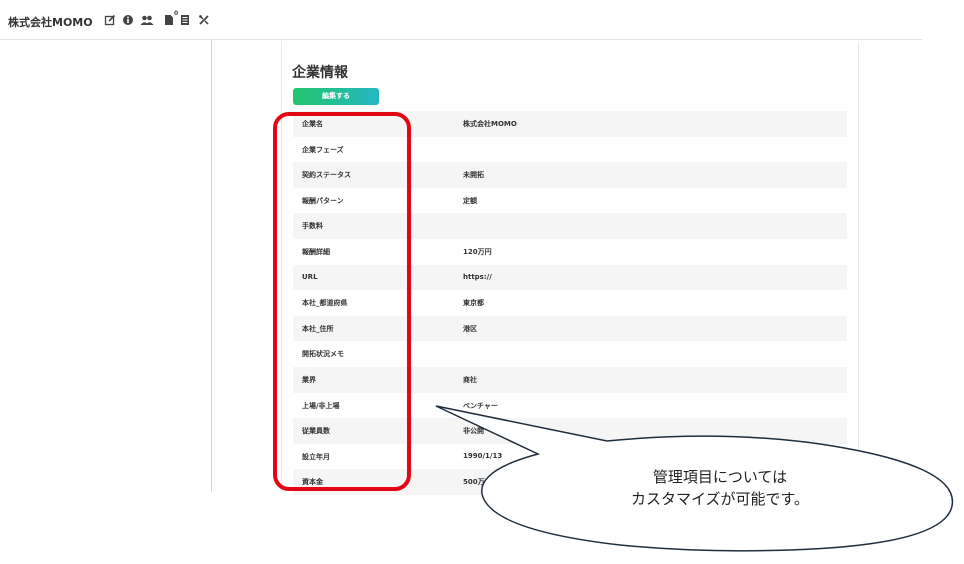 This screenshot has height=564, width=964. What do you see at coordinates (720, 499) in the screenshot?
I see `callout-line-2: カスタマイズが可能です。` at bounding box center [720, 499].